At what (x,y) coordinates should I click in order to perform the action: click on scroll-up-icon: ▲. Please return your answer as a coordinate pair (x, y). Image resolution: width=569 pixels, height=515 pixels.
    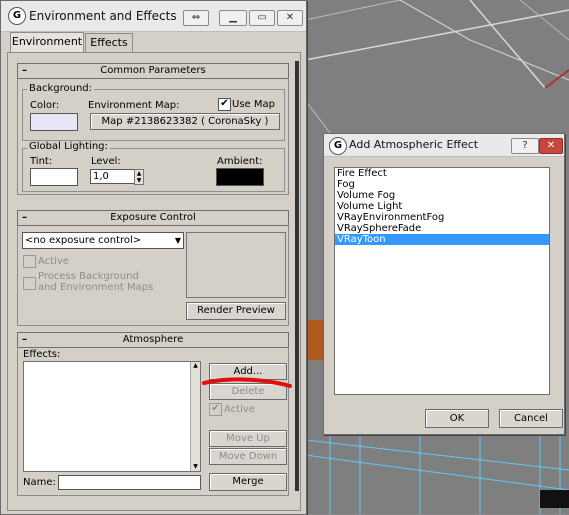
    Looking at the image, I should click on (195, 366).